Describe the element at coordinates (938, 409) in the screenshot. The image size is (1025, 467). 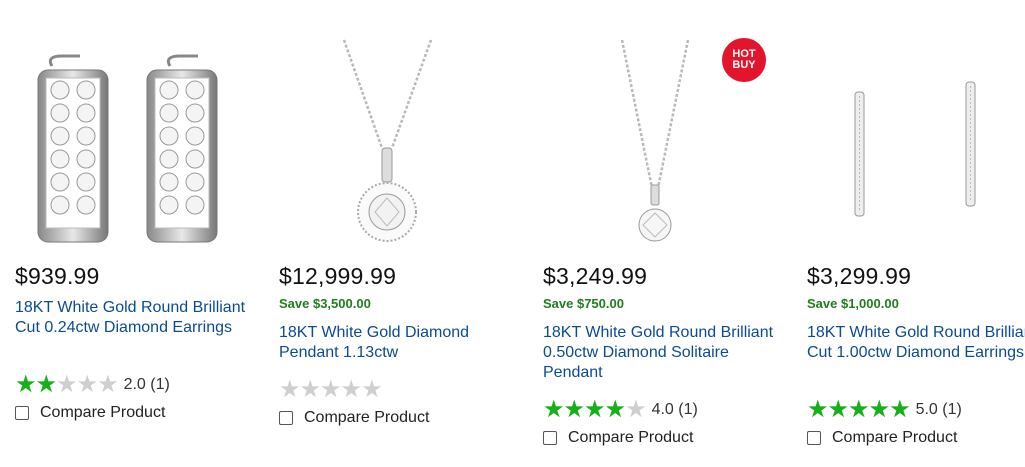
I see `rating-count: 5.0 (1)` at that location.